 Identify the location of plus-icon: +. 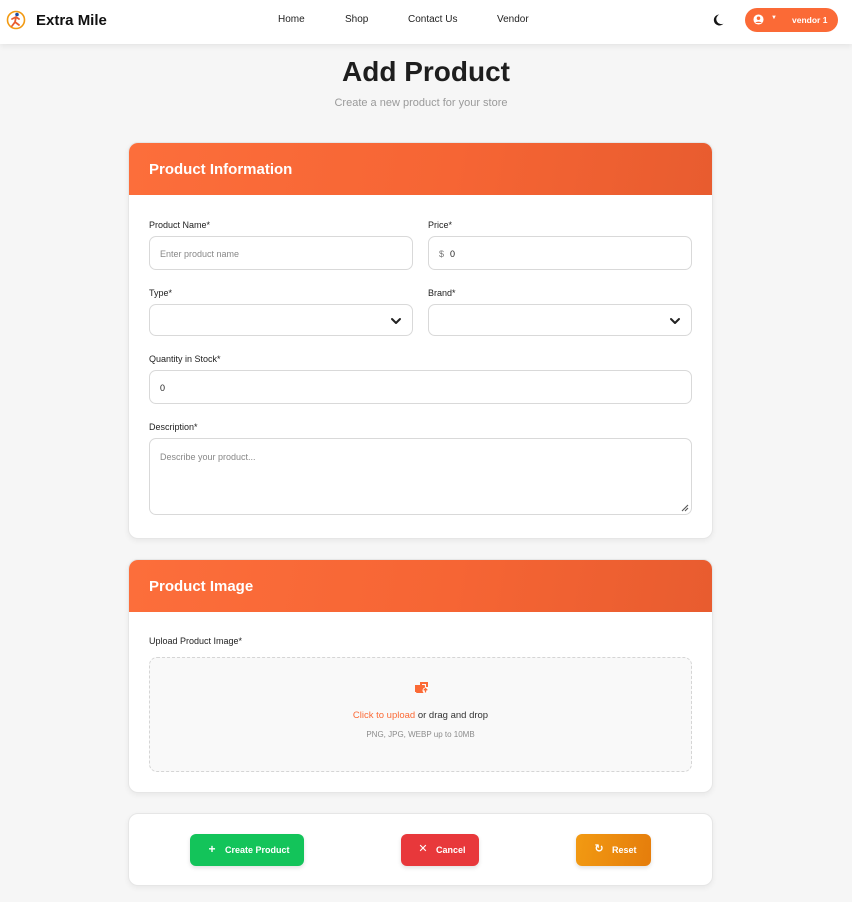
(212, 849).